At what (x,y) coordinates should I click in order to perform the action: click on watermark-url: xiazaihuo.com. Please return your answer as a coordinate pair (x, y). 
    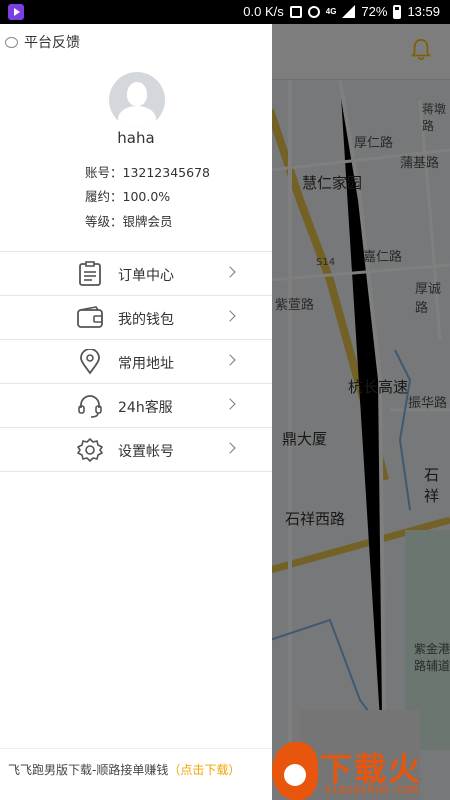
    Looking at the image, I should click on (371, 789).